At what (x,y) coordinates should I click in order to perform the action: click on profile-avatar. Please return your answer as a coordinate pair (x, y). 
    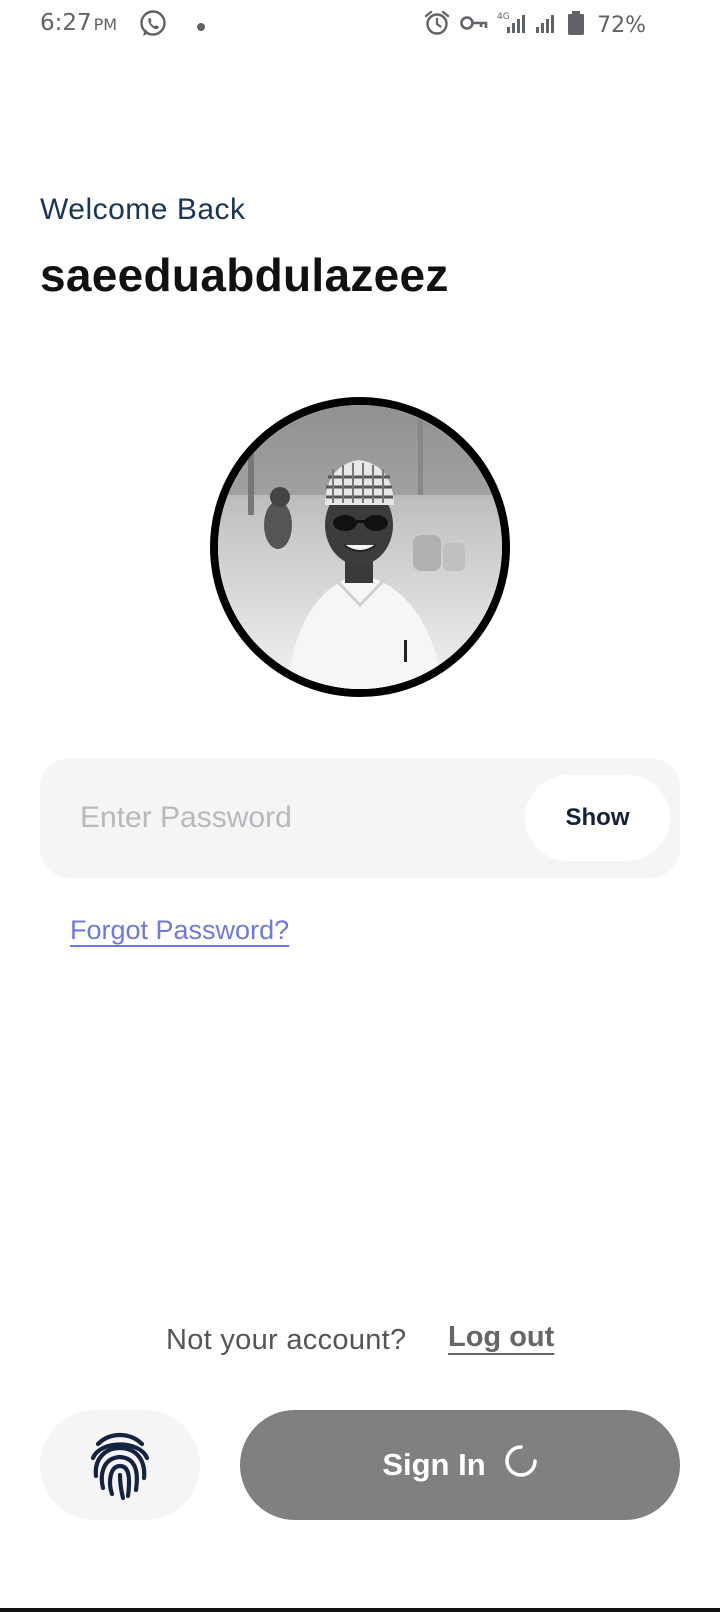
    Looking at the image, I should click on (360, 547).